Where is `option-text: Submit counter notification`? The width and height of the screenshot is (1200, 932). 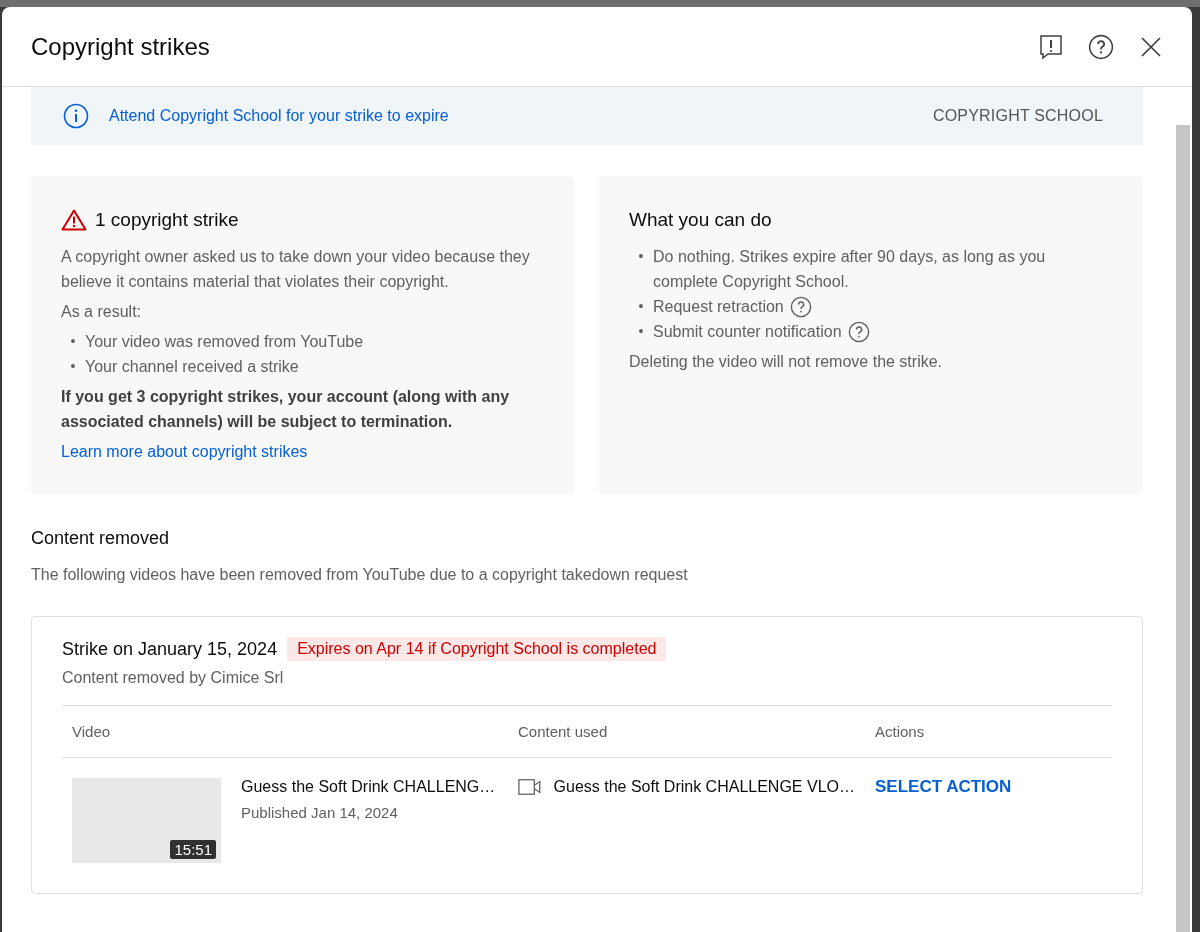
option-text: Submit counter notification is located at coordinates (747, 332).